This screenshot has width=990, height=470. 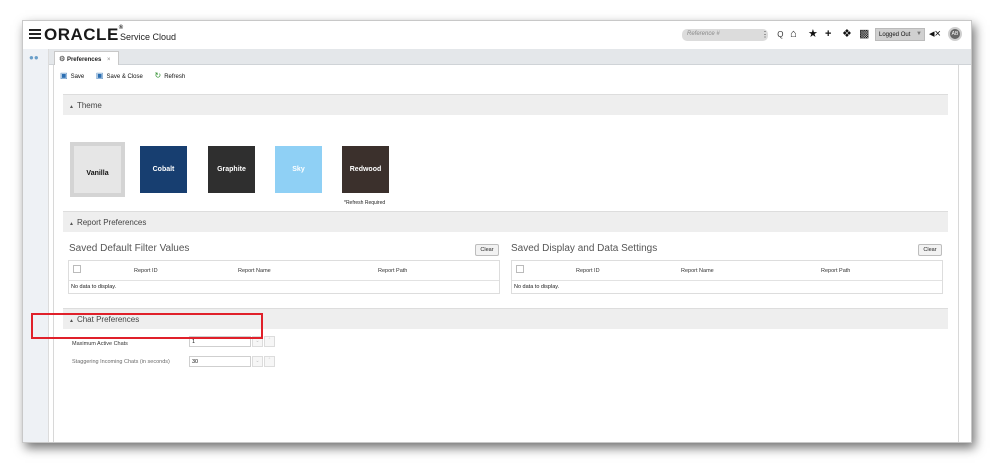 I want to click on theme-tile-label: Sky, so click(x=298, y=169).